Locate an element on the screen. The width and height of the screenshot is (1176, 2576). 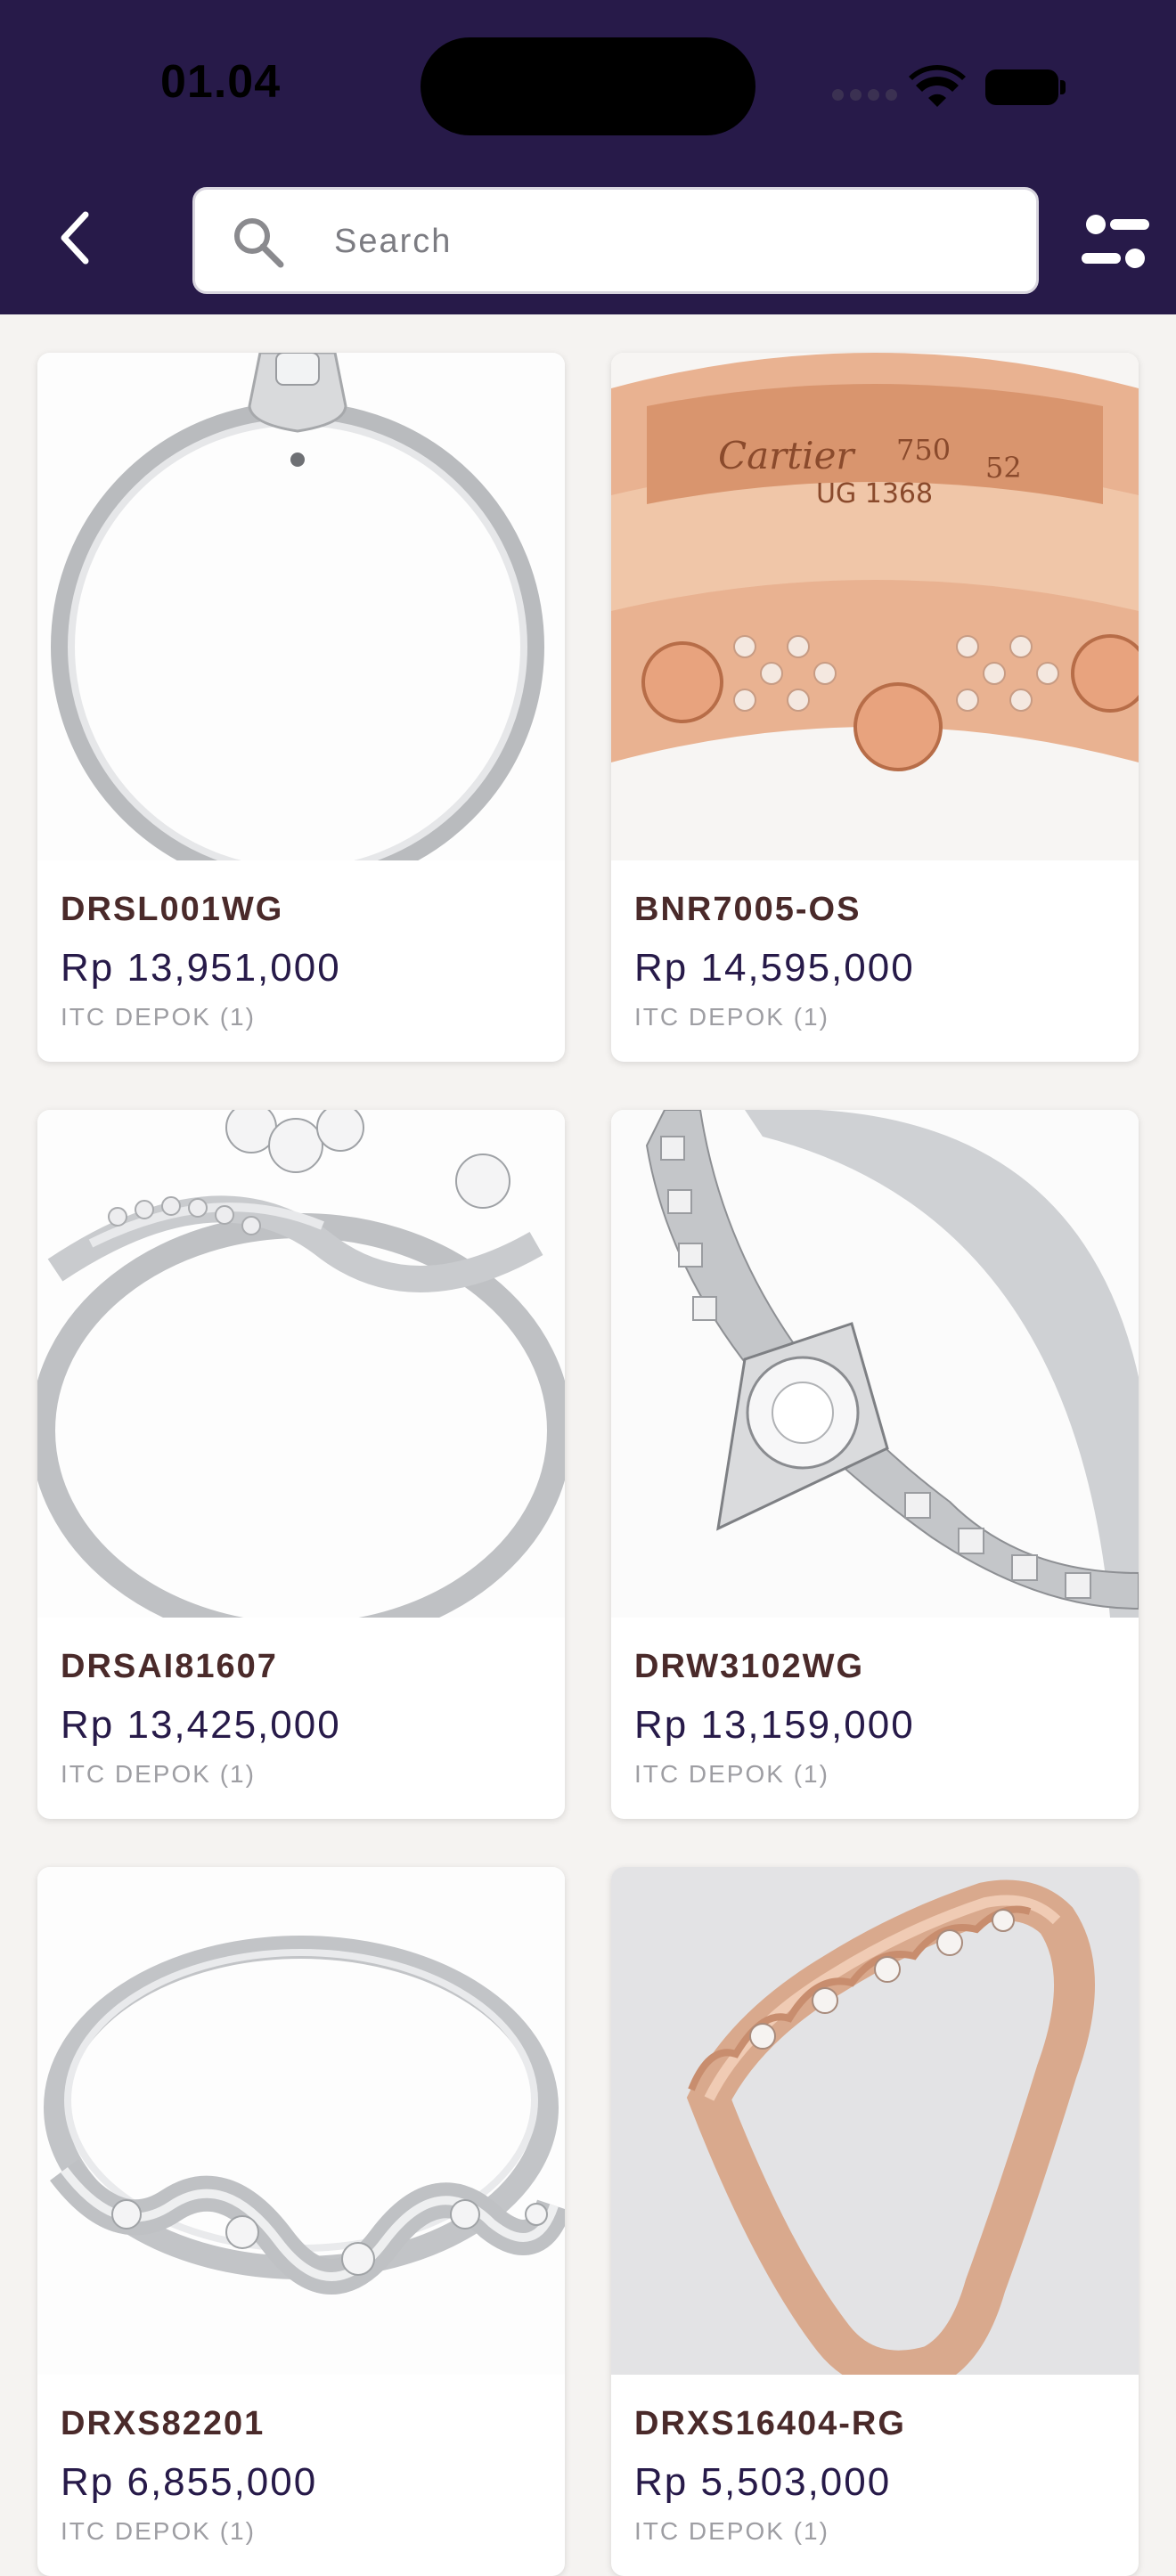
product-price: Rp 14,595,000 is located at coordinates (774, 968).